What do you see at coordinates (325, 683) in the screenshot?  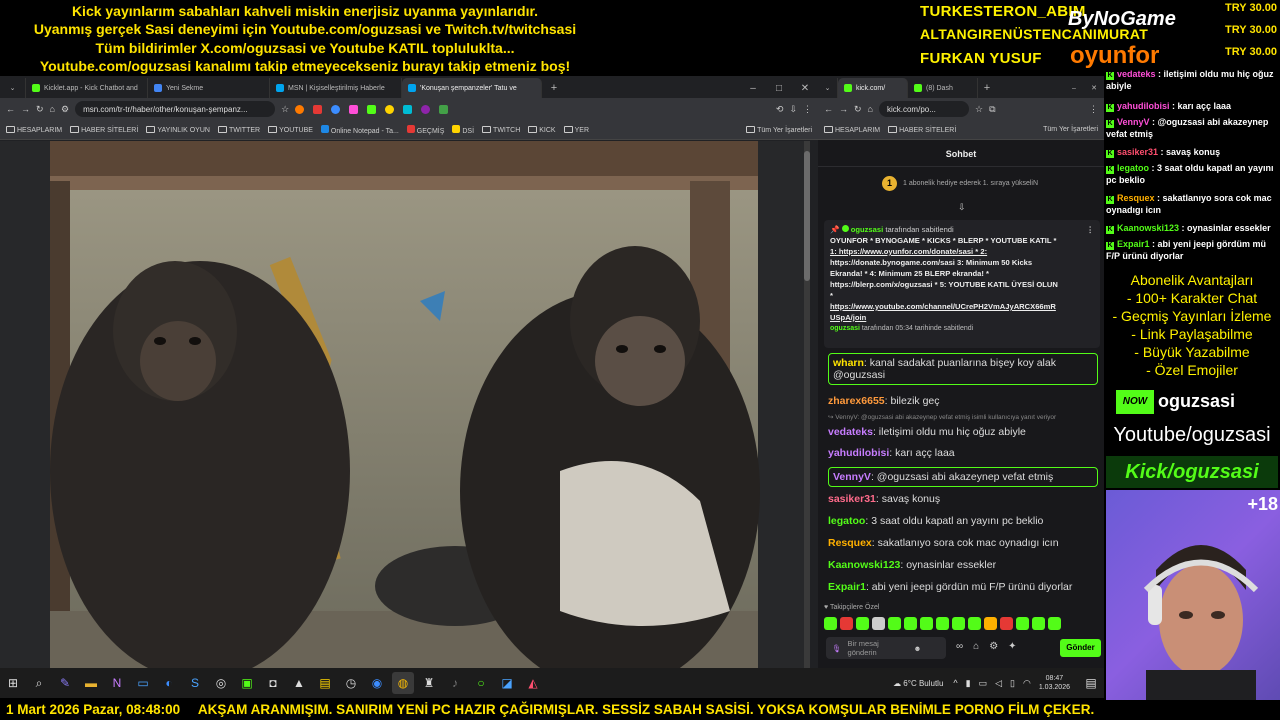 I see `notes-icon: ▤` at bounding box center [325, 683].